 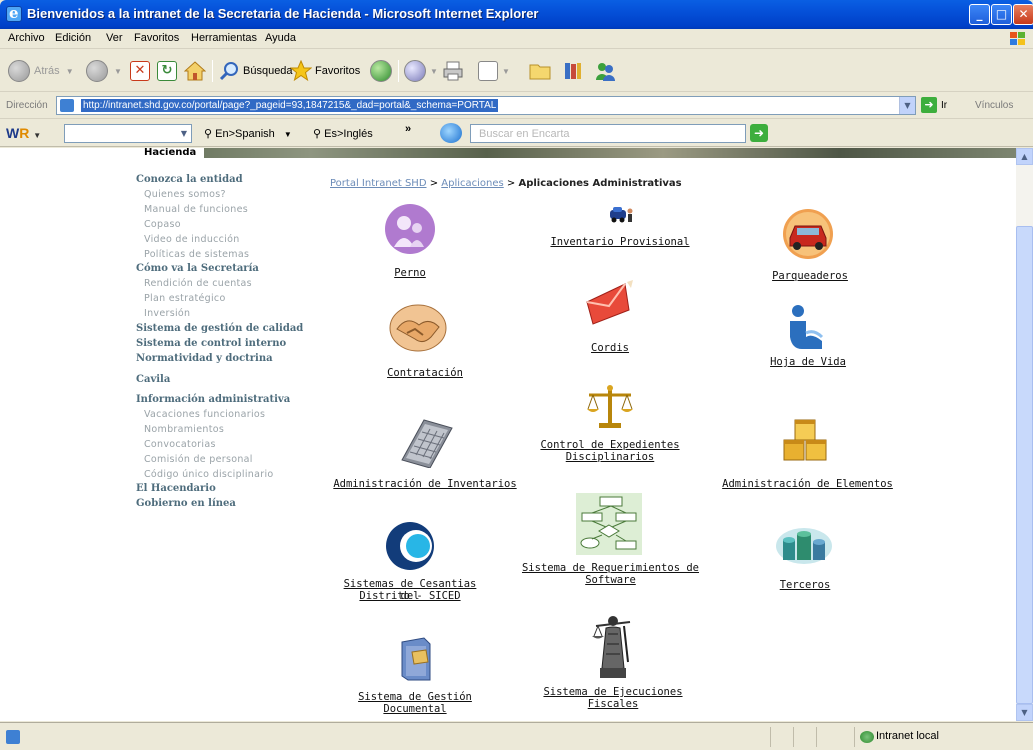 I want to click on app-admin-elementos-label: Administración de Elementos, so click(x=807, y=484).